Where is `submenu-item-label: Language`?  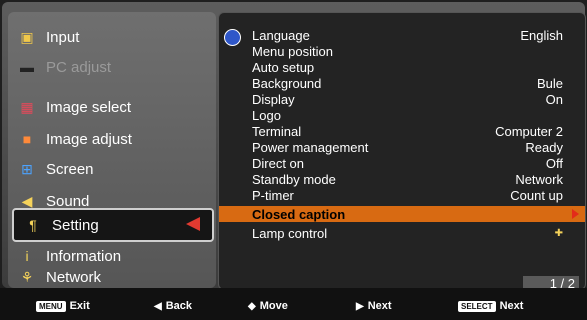
submenu-item-label: Language is located at coordinates (281, 35).